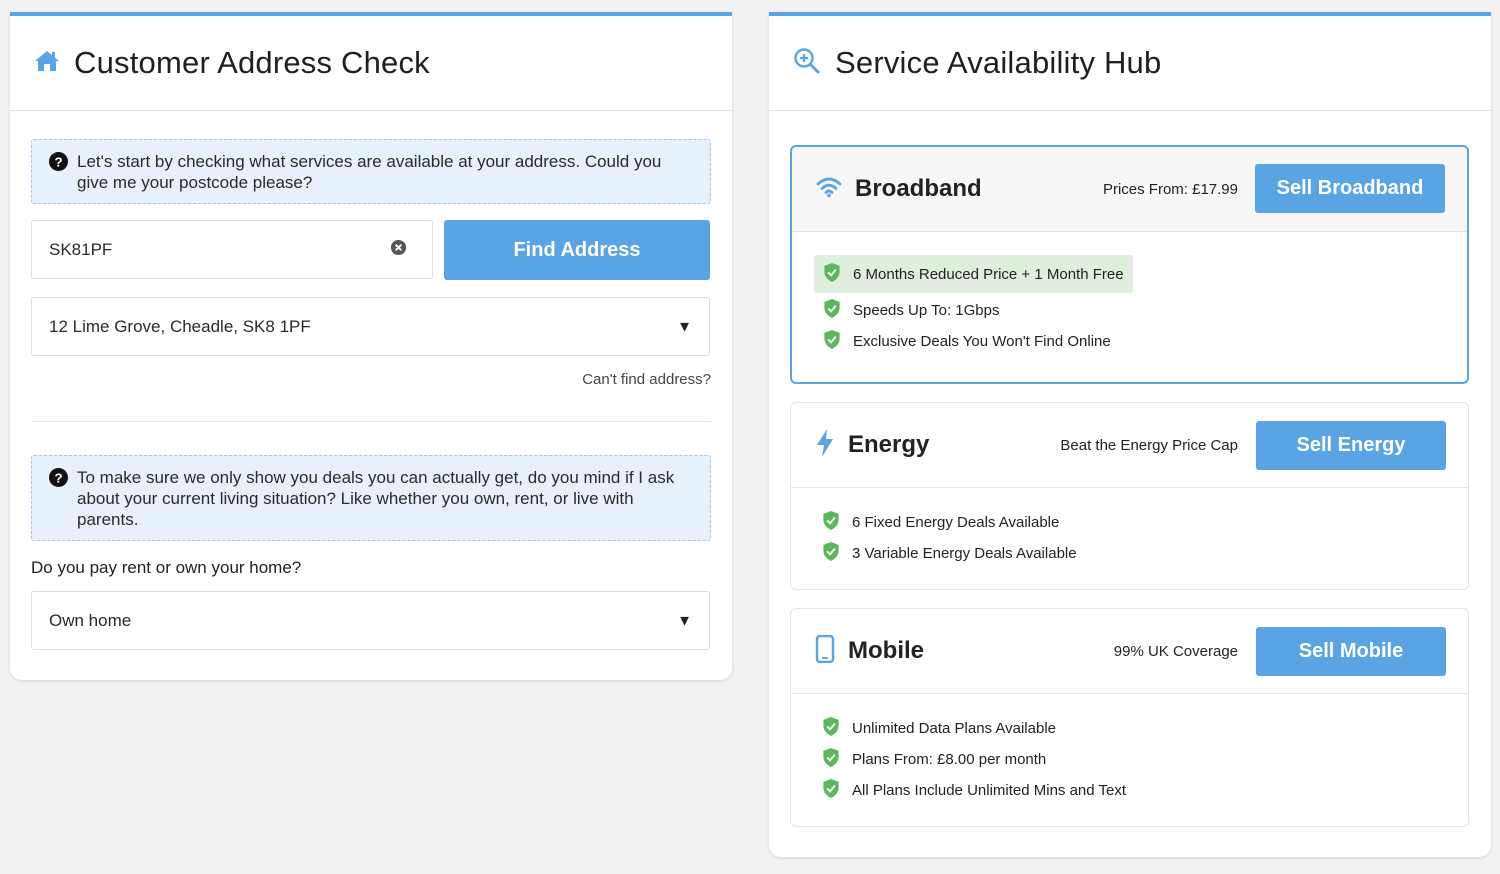 Image resolution: width=1500 pixels, height=874 pixels. I want to click on card-header: Mobile 99% UK Coverage Sell Mobile, so click(1129, 651).